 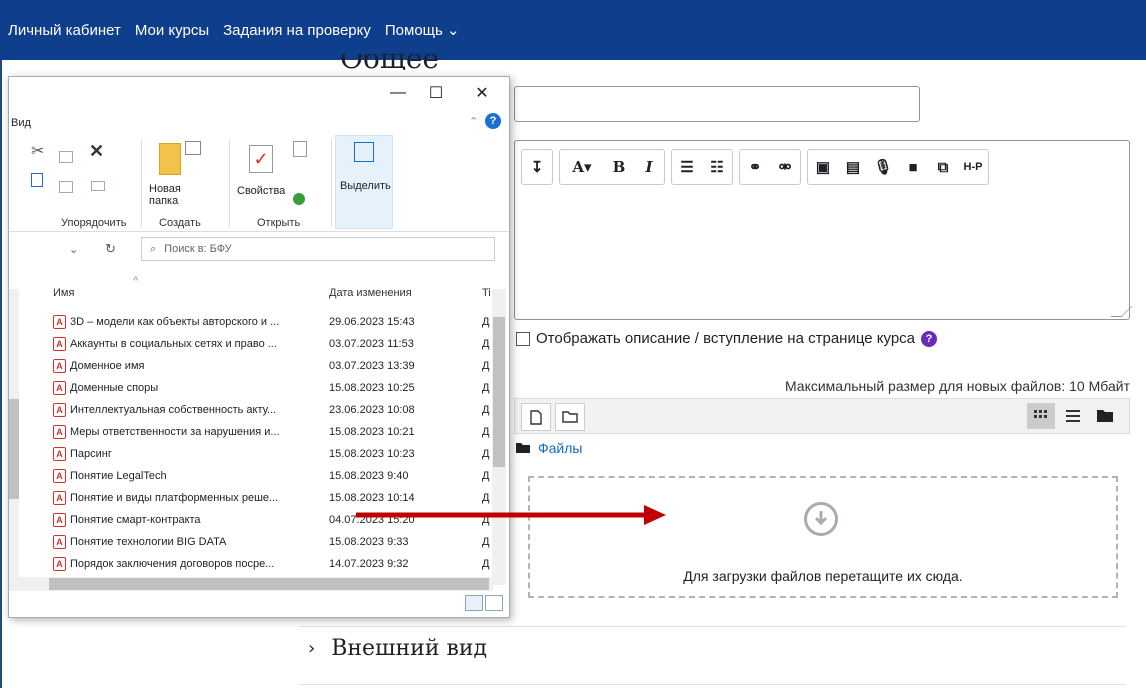 What do you see at coordinates (853, 167) in the screenshot?
I see `media-icon: ▤` at bounding box center [853, 167].